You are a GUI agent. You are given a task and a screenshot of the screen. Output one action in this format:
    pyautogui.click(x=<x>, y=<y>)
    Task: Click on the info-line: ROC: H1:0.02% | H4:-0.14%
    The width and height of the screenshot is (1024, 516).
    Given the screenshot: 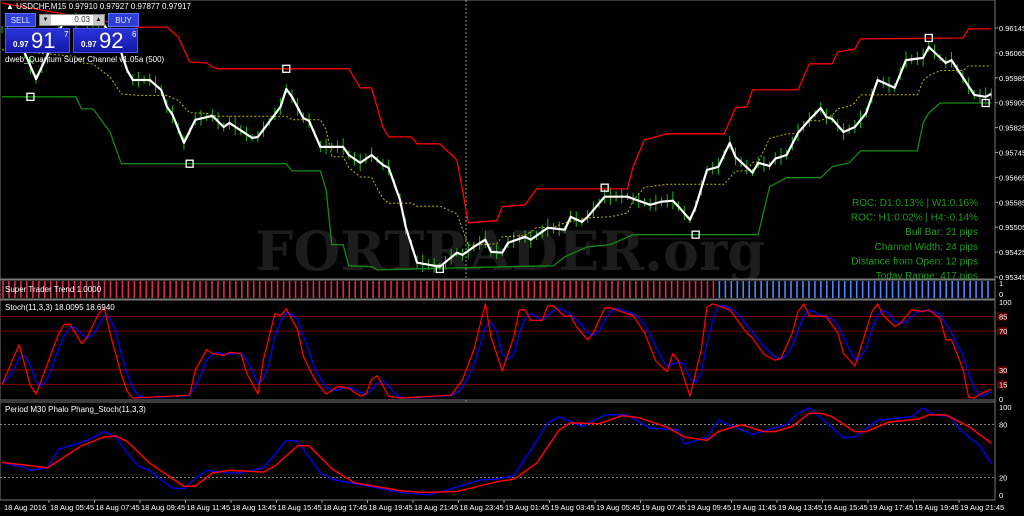 What is the action you would take?
    pyautogui.click(x=914, y=218)
    